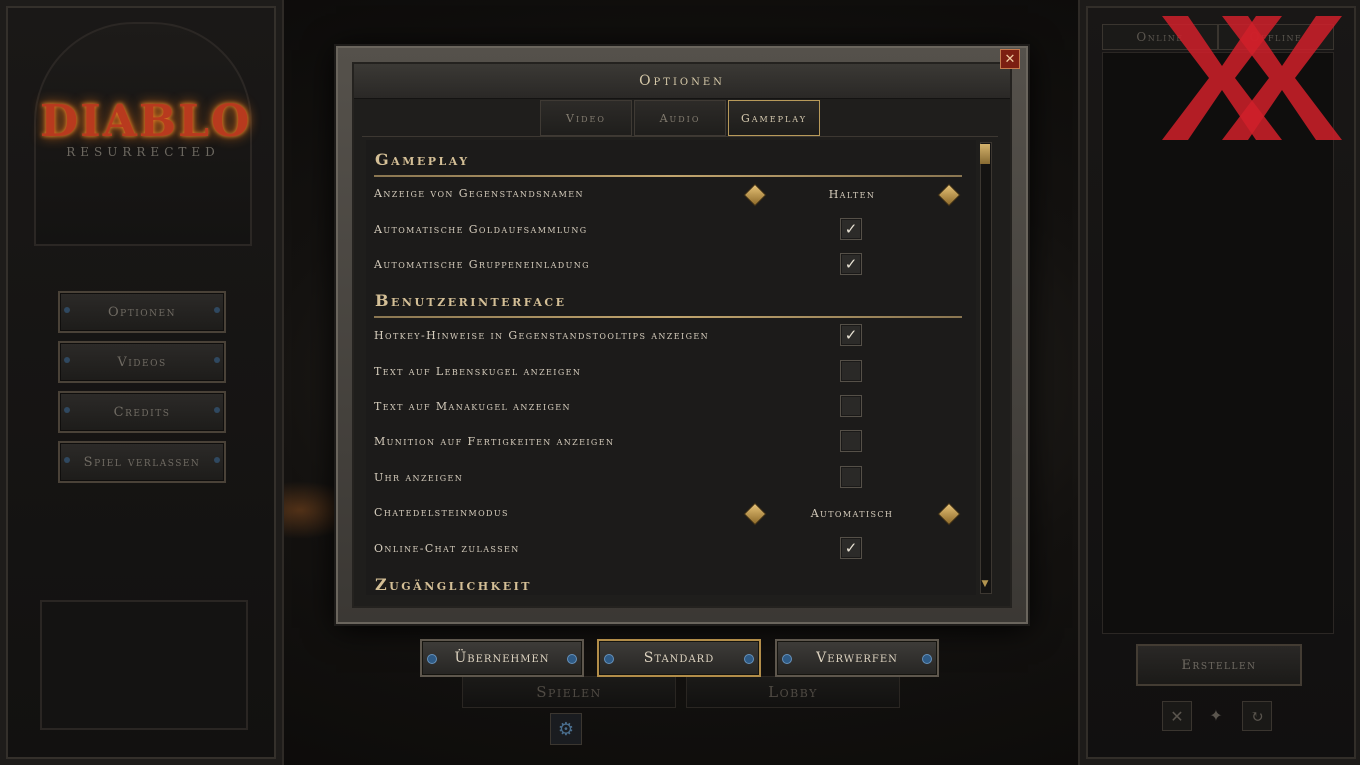  Describe the element at coordinates (422, 159) in the screenshot. I see `section-gameplay-heading: Gameplay` at that location.